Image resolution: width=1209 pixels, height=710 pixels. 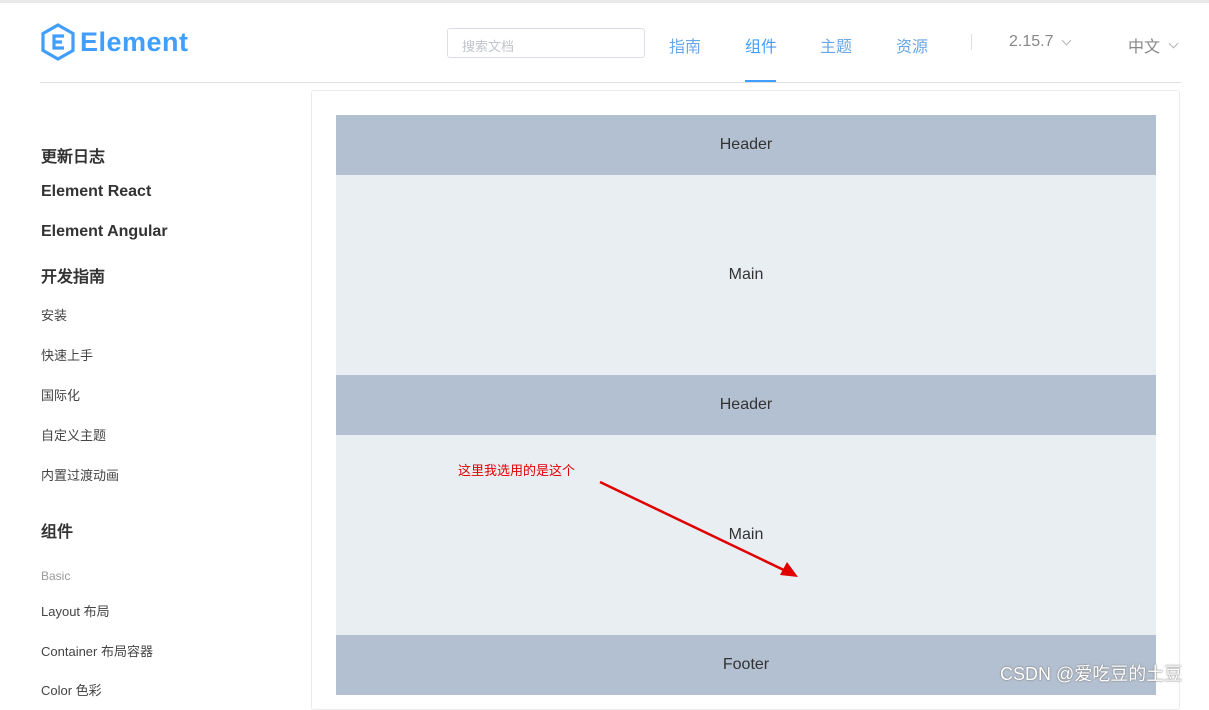 I want to click on annotation-text: 这里我选用的是这个, so click(x=517, y=470).